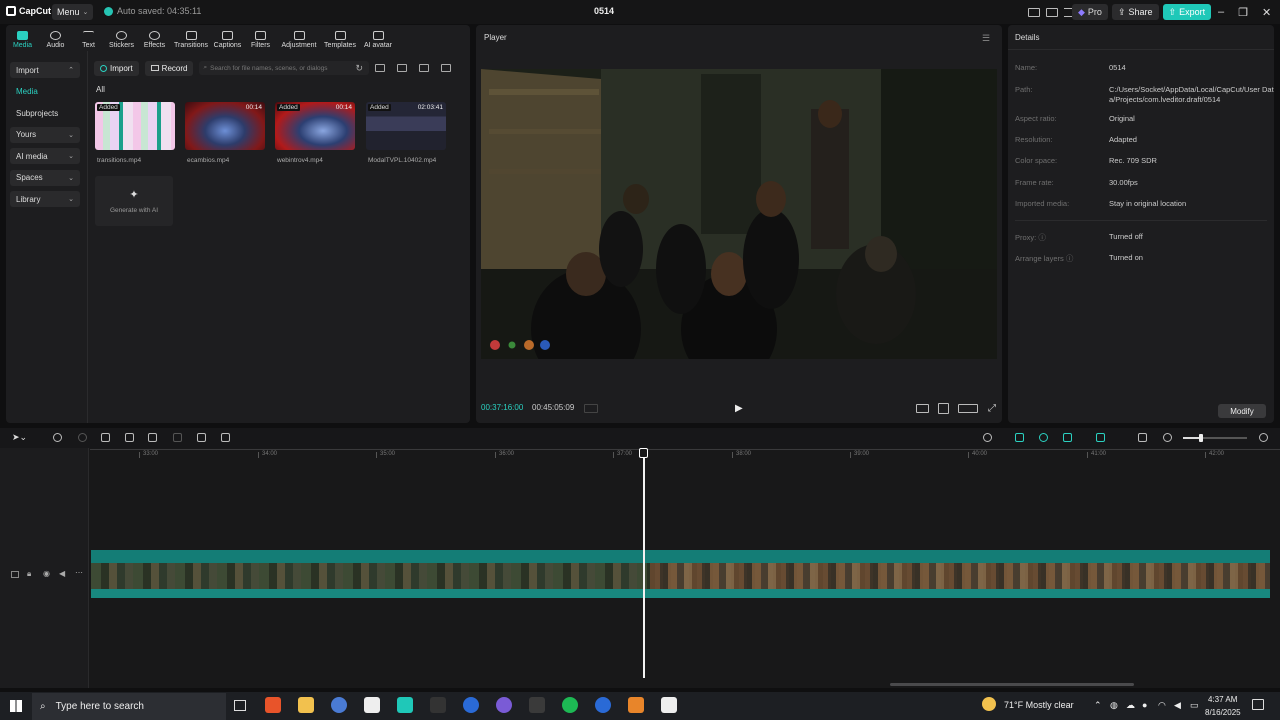 Image resolution: width=1280 pixels, height=720 pixels. What do you see at coordinates (45, 199) in the screenshot?
I see `sidebar-item-library: Library ⌄` at bounding box center [45, 199].